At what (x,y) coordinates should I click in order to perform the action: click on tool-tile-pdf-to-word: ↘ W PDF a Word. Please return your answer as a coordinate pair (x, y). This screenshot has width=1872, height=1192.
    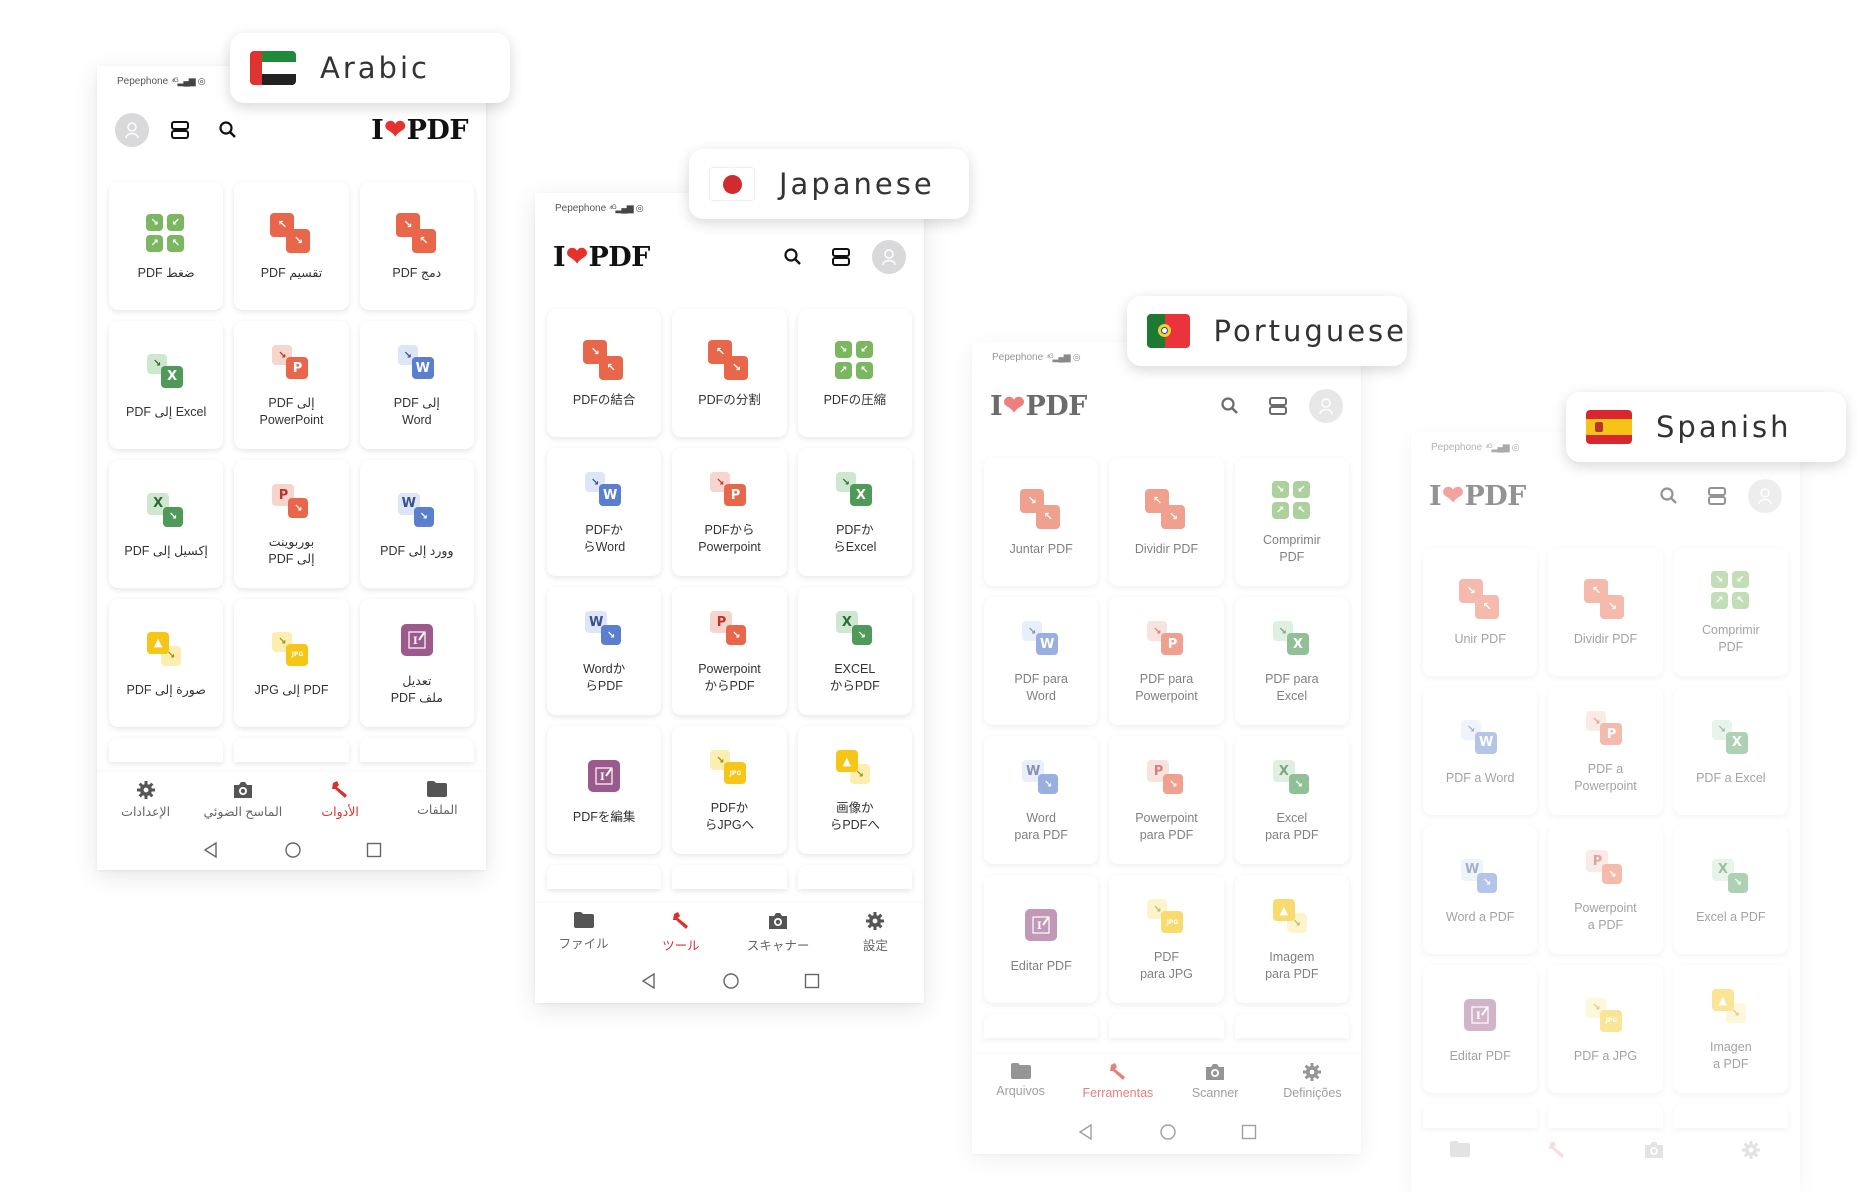
    Looking at the image, I should click on (1480, 751).